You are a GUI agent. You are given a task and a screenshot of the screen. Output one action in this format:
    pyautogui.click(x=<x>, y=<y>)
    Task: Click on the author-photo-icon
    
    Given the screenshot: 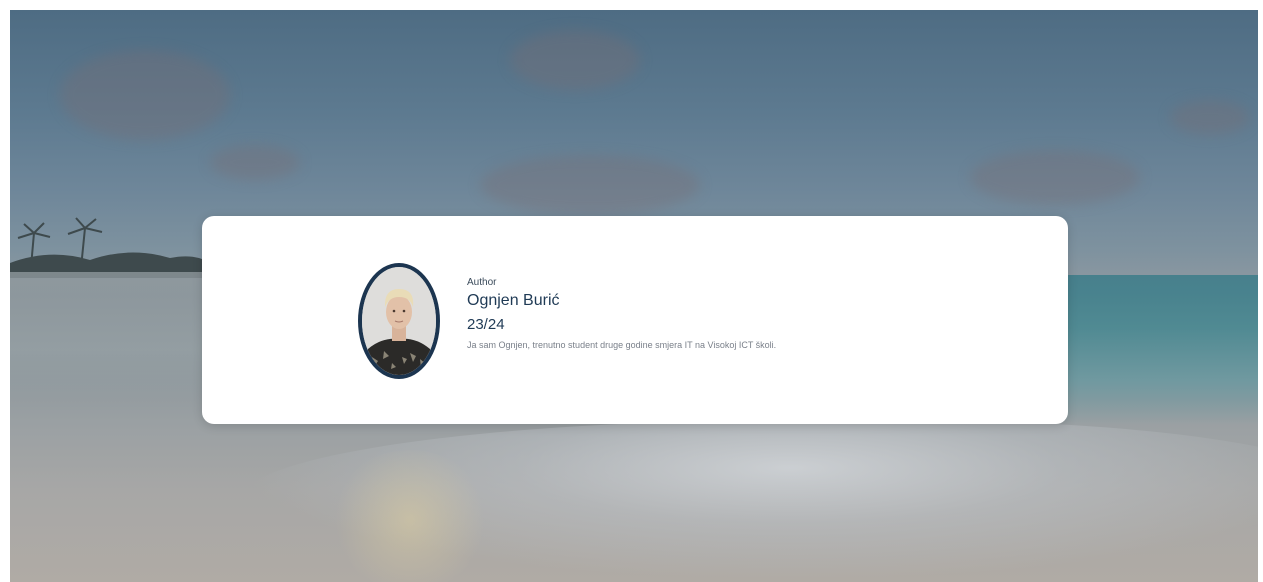 What is the action you would take?
    pyautogui.click(x=399, y=321)
    